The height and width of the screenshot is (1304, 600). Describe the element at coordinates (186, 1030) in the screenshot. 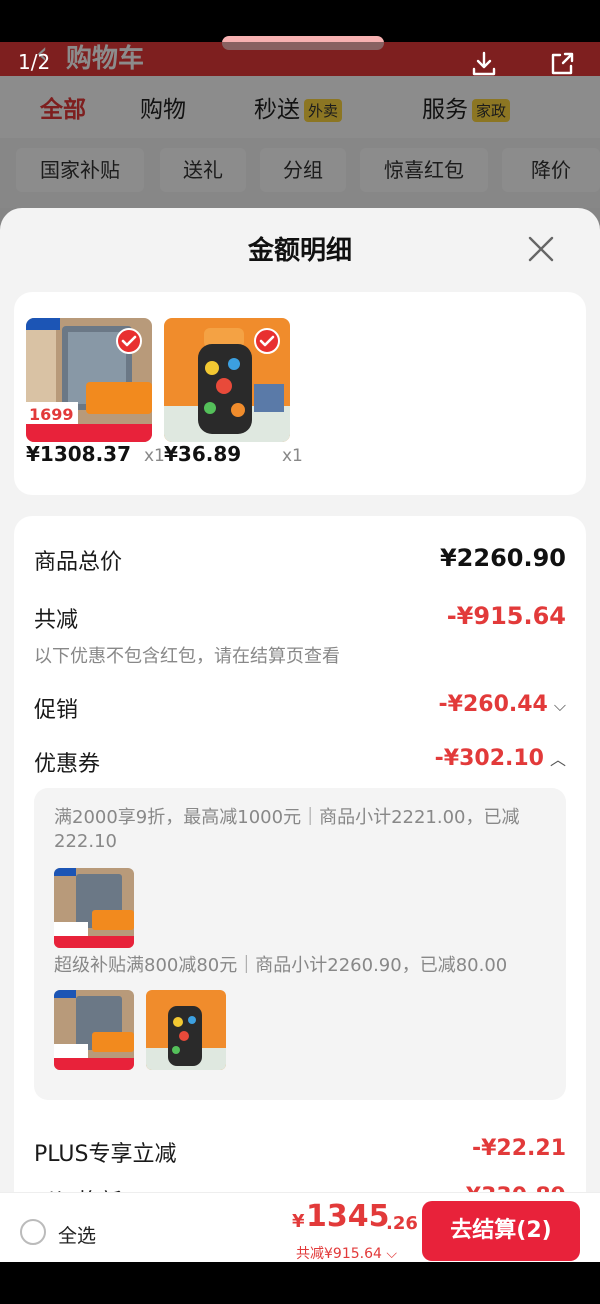

I see `coupon-product-thumb-kids-bottle` at that location.